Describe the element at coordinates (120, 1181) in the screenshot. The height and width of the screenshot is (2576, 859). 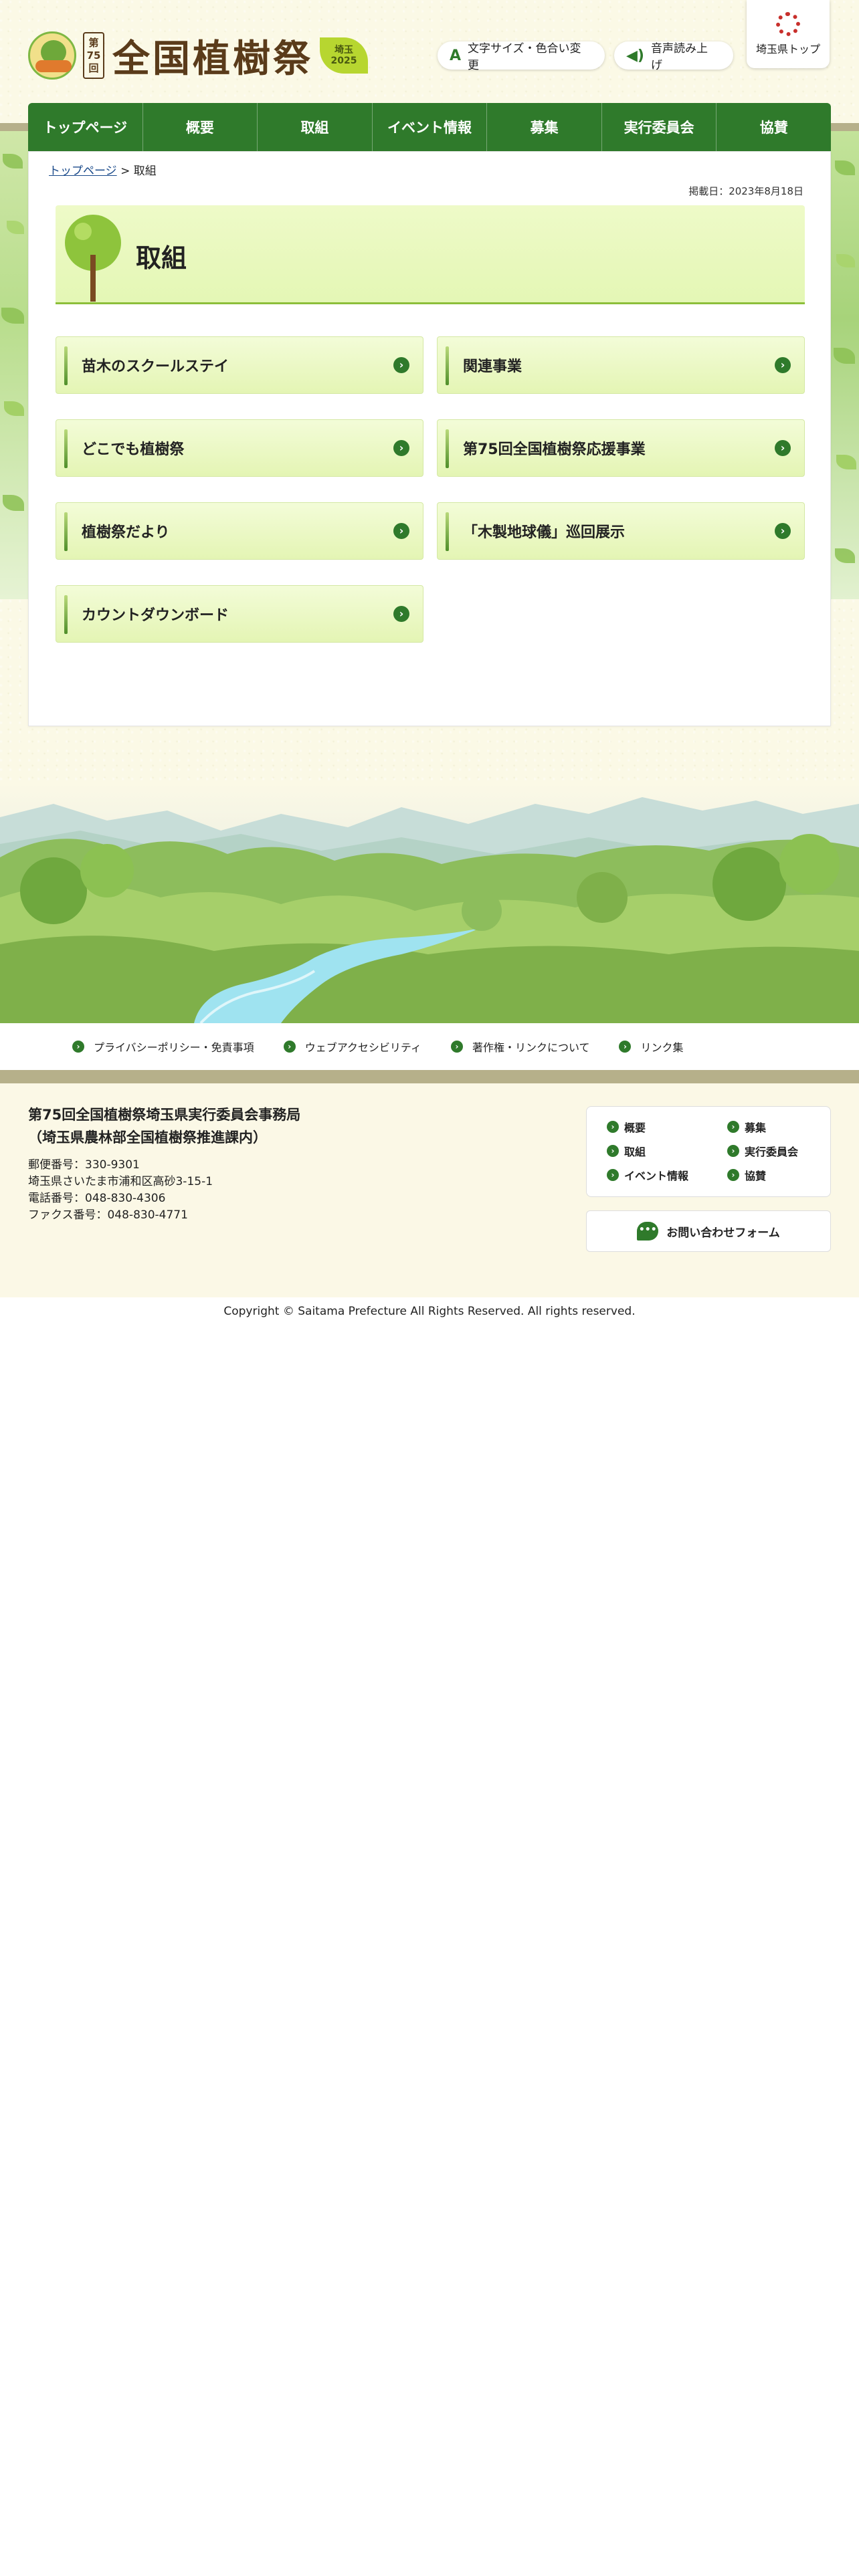
I see `address: 埼玉県さいたま市浦和区高砂3-15-1` at that location.